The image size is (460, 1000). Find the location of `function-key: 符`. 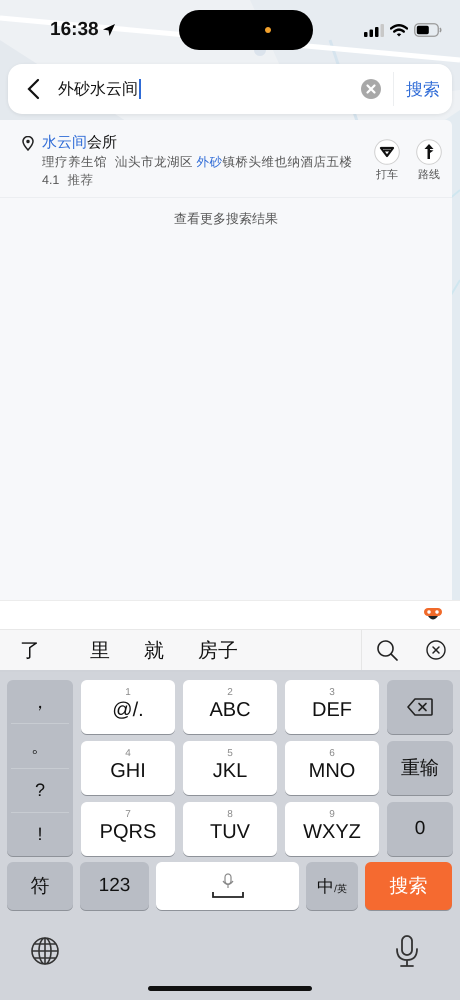

function-key: 符 is located at coordinates (40, 886).